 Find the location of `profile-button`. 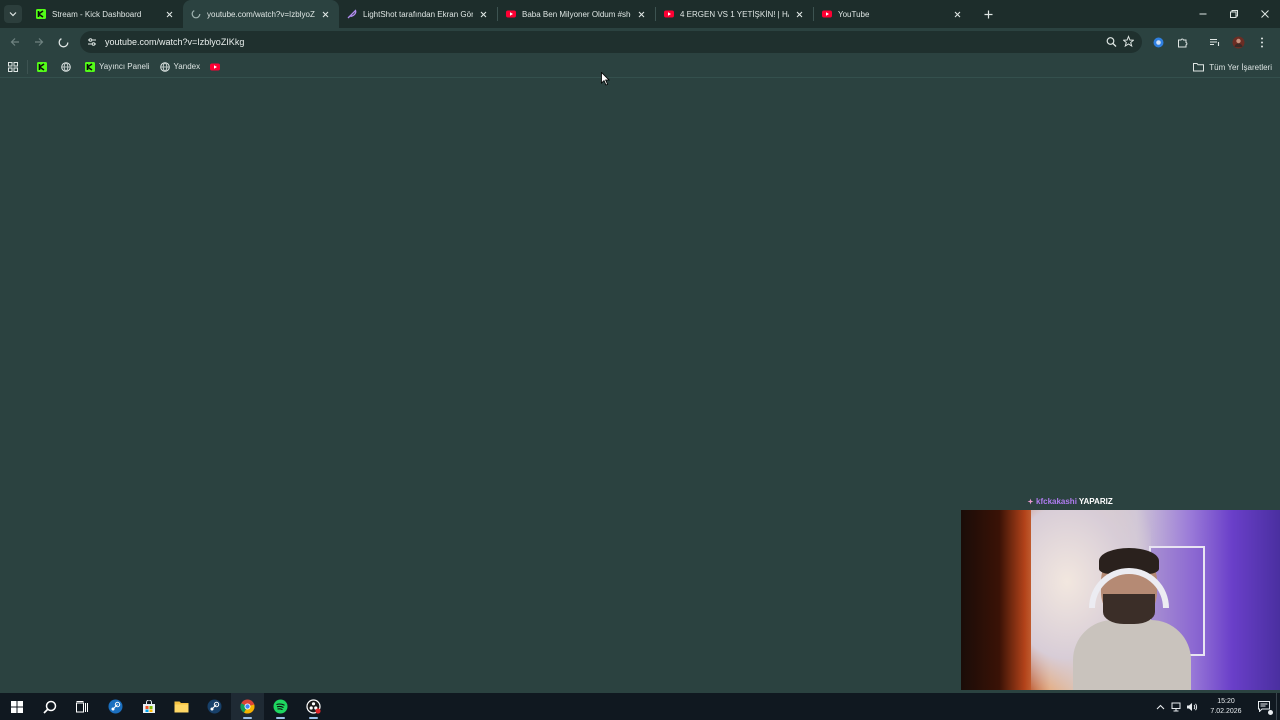

profile-button is located at coordinates (1238, 42).